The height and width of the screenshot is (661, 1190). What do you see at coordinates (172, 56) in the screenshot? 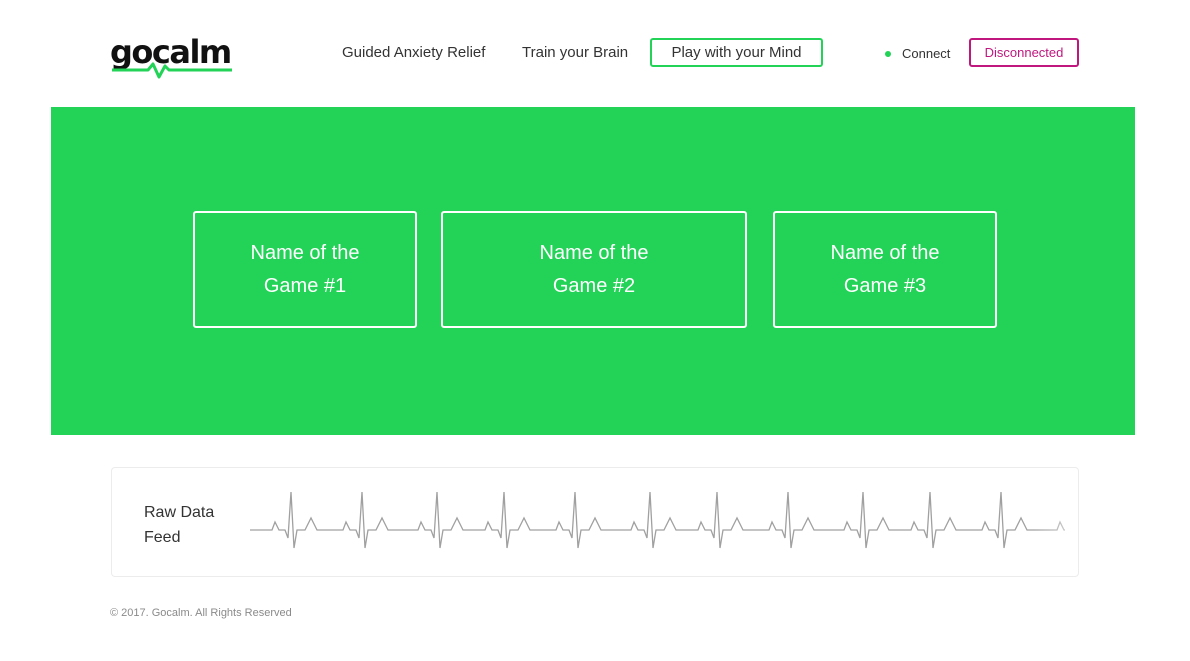
I see `logo: gocalm` at bounding box center [172, 56].